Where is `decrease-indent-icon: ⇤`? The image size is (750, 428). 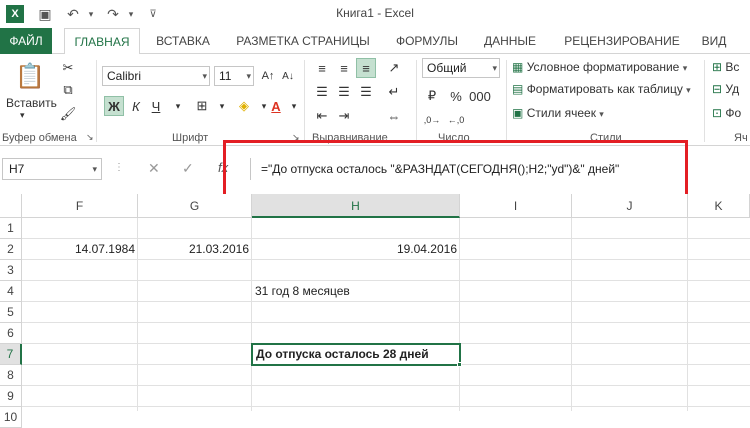
decrease-indent-icon: ⇤ is located at coordinates (322, 116).